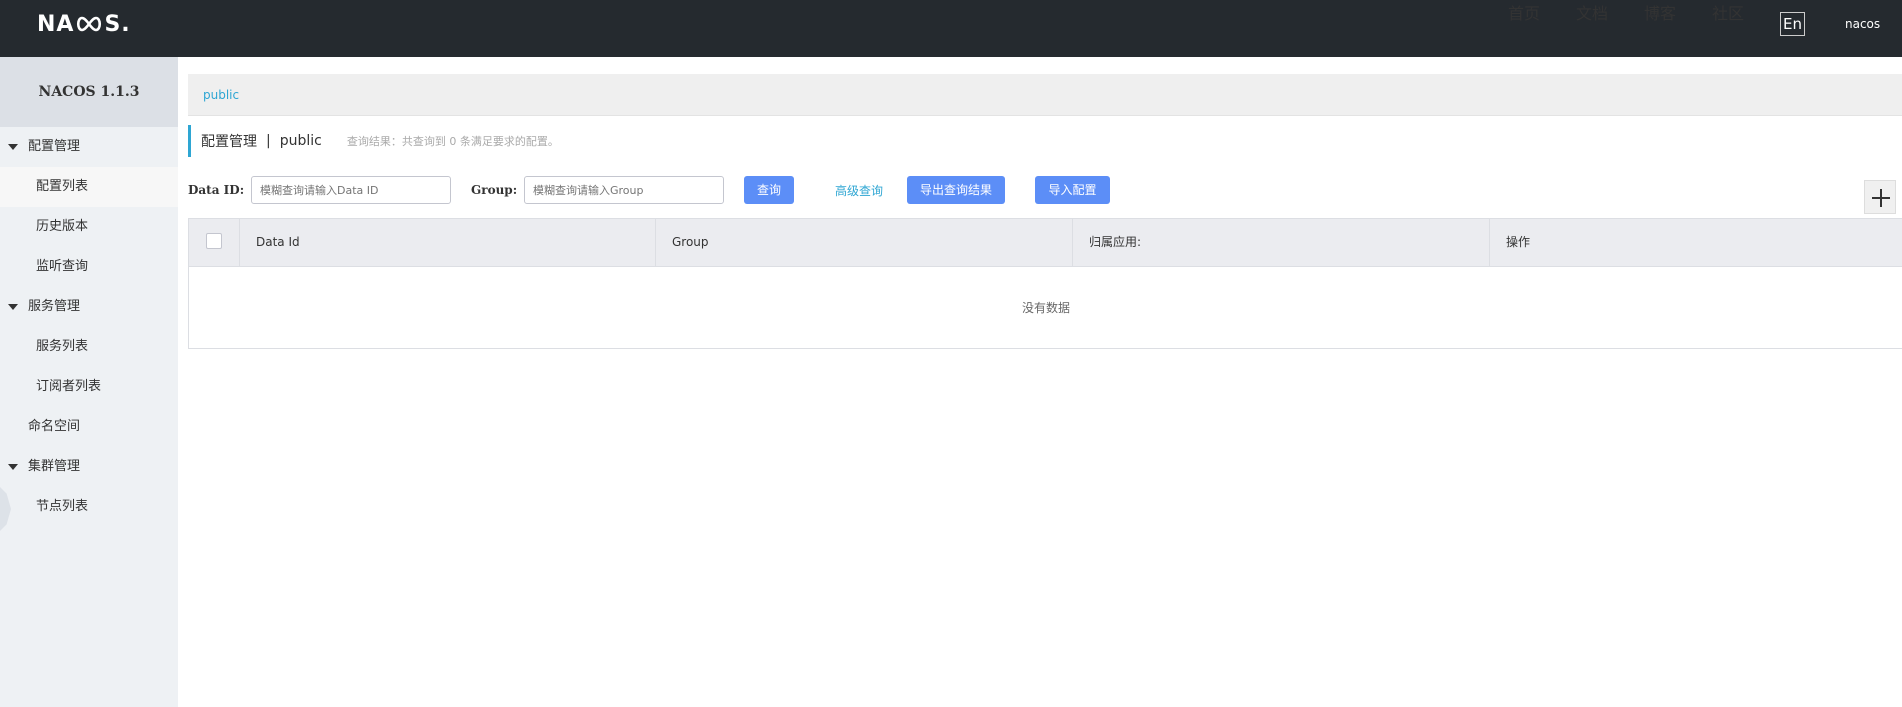  I want to click on sidebar-group-label: 配置管理, so click(54, 146).